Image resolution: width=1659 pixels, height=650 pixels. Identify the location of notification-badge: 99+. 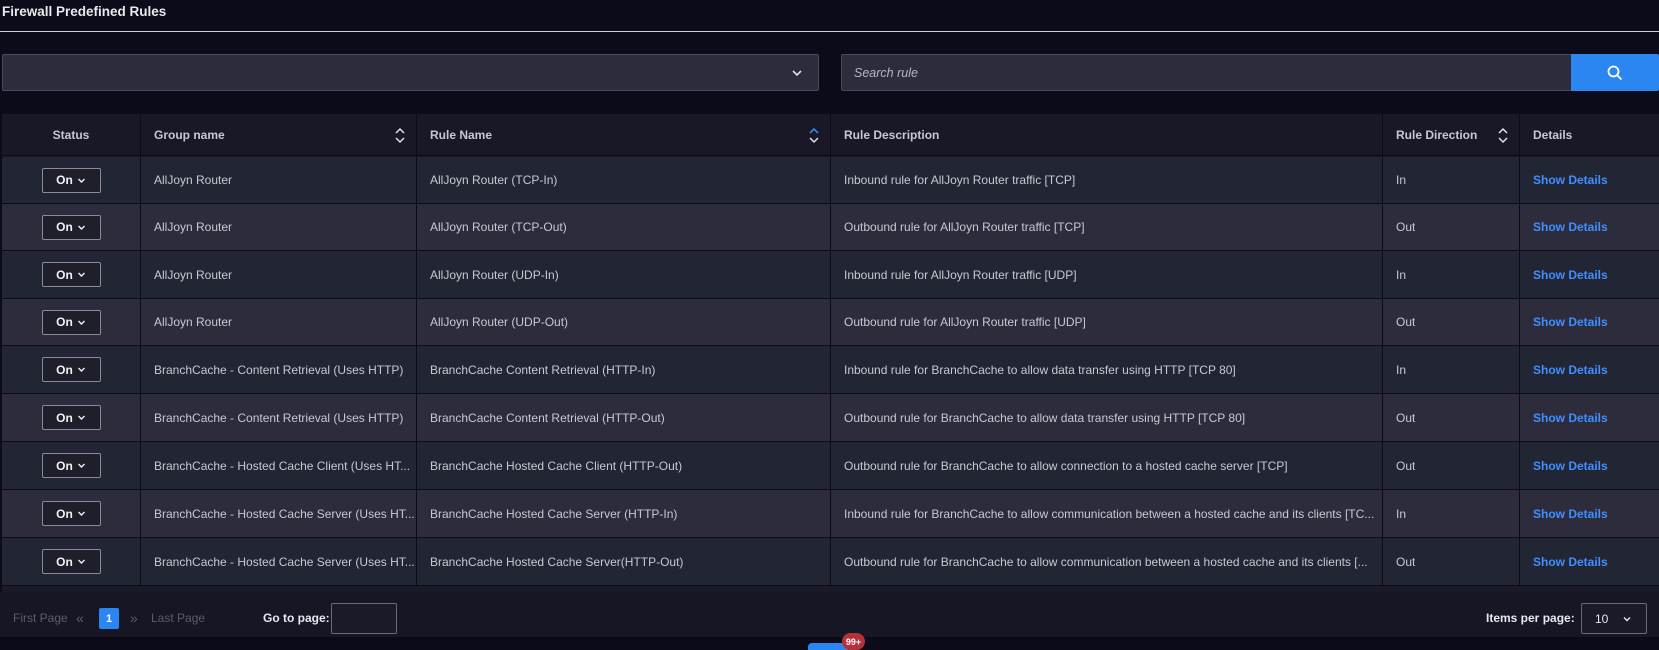
(853, 641).